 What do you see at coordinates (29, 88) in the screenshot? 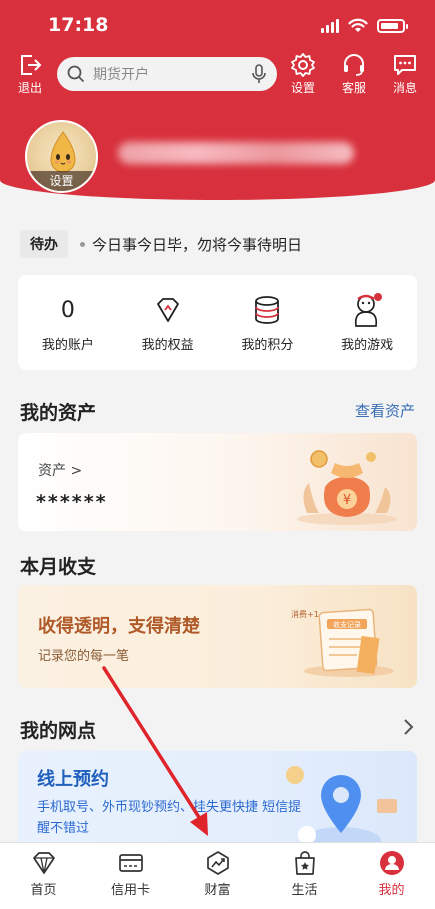
I see `logout-label: 退出` at bounding box center [29, 88].